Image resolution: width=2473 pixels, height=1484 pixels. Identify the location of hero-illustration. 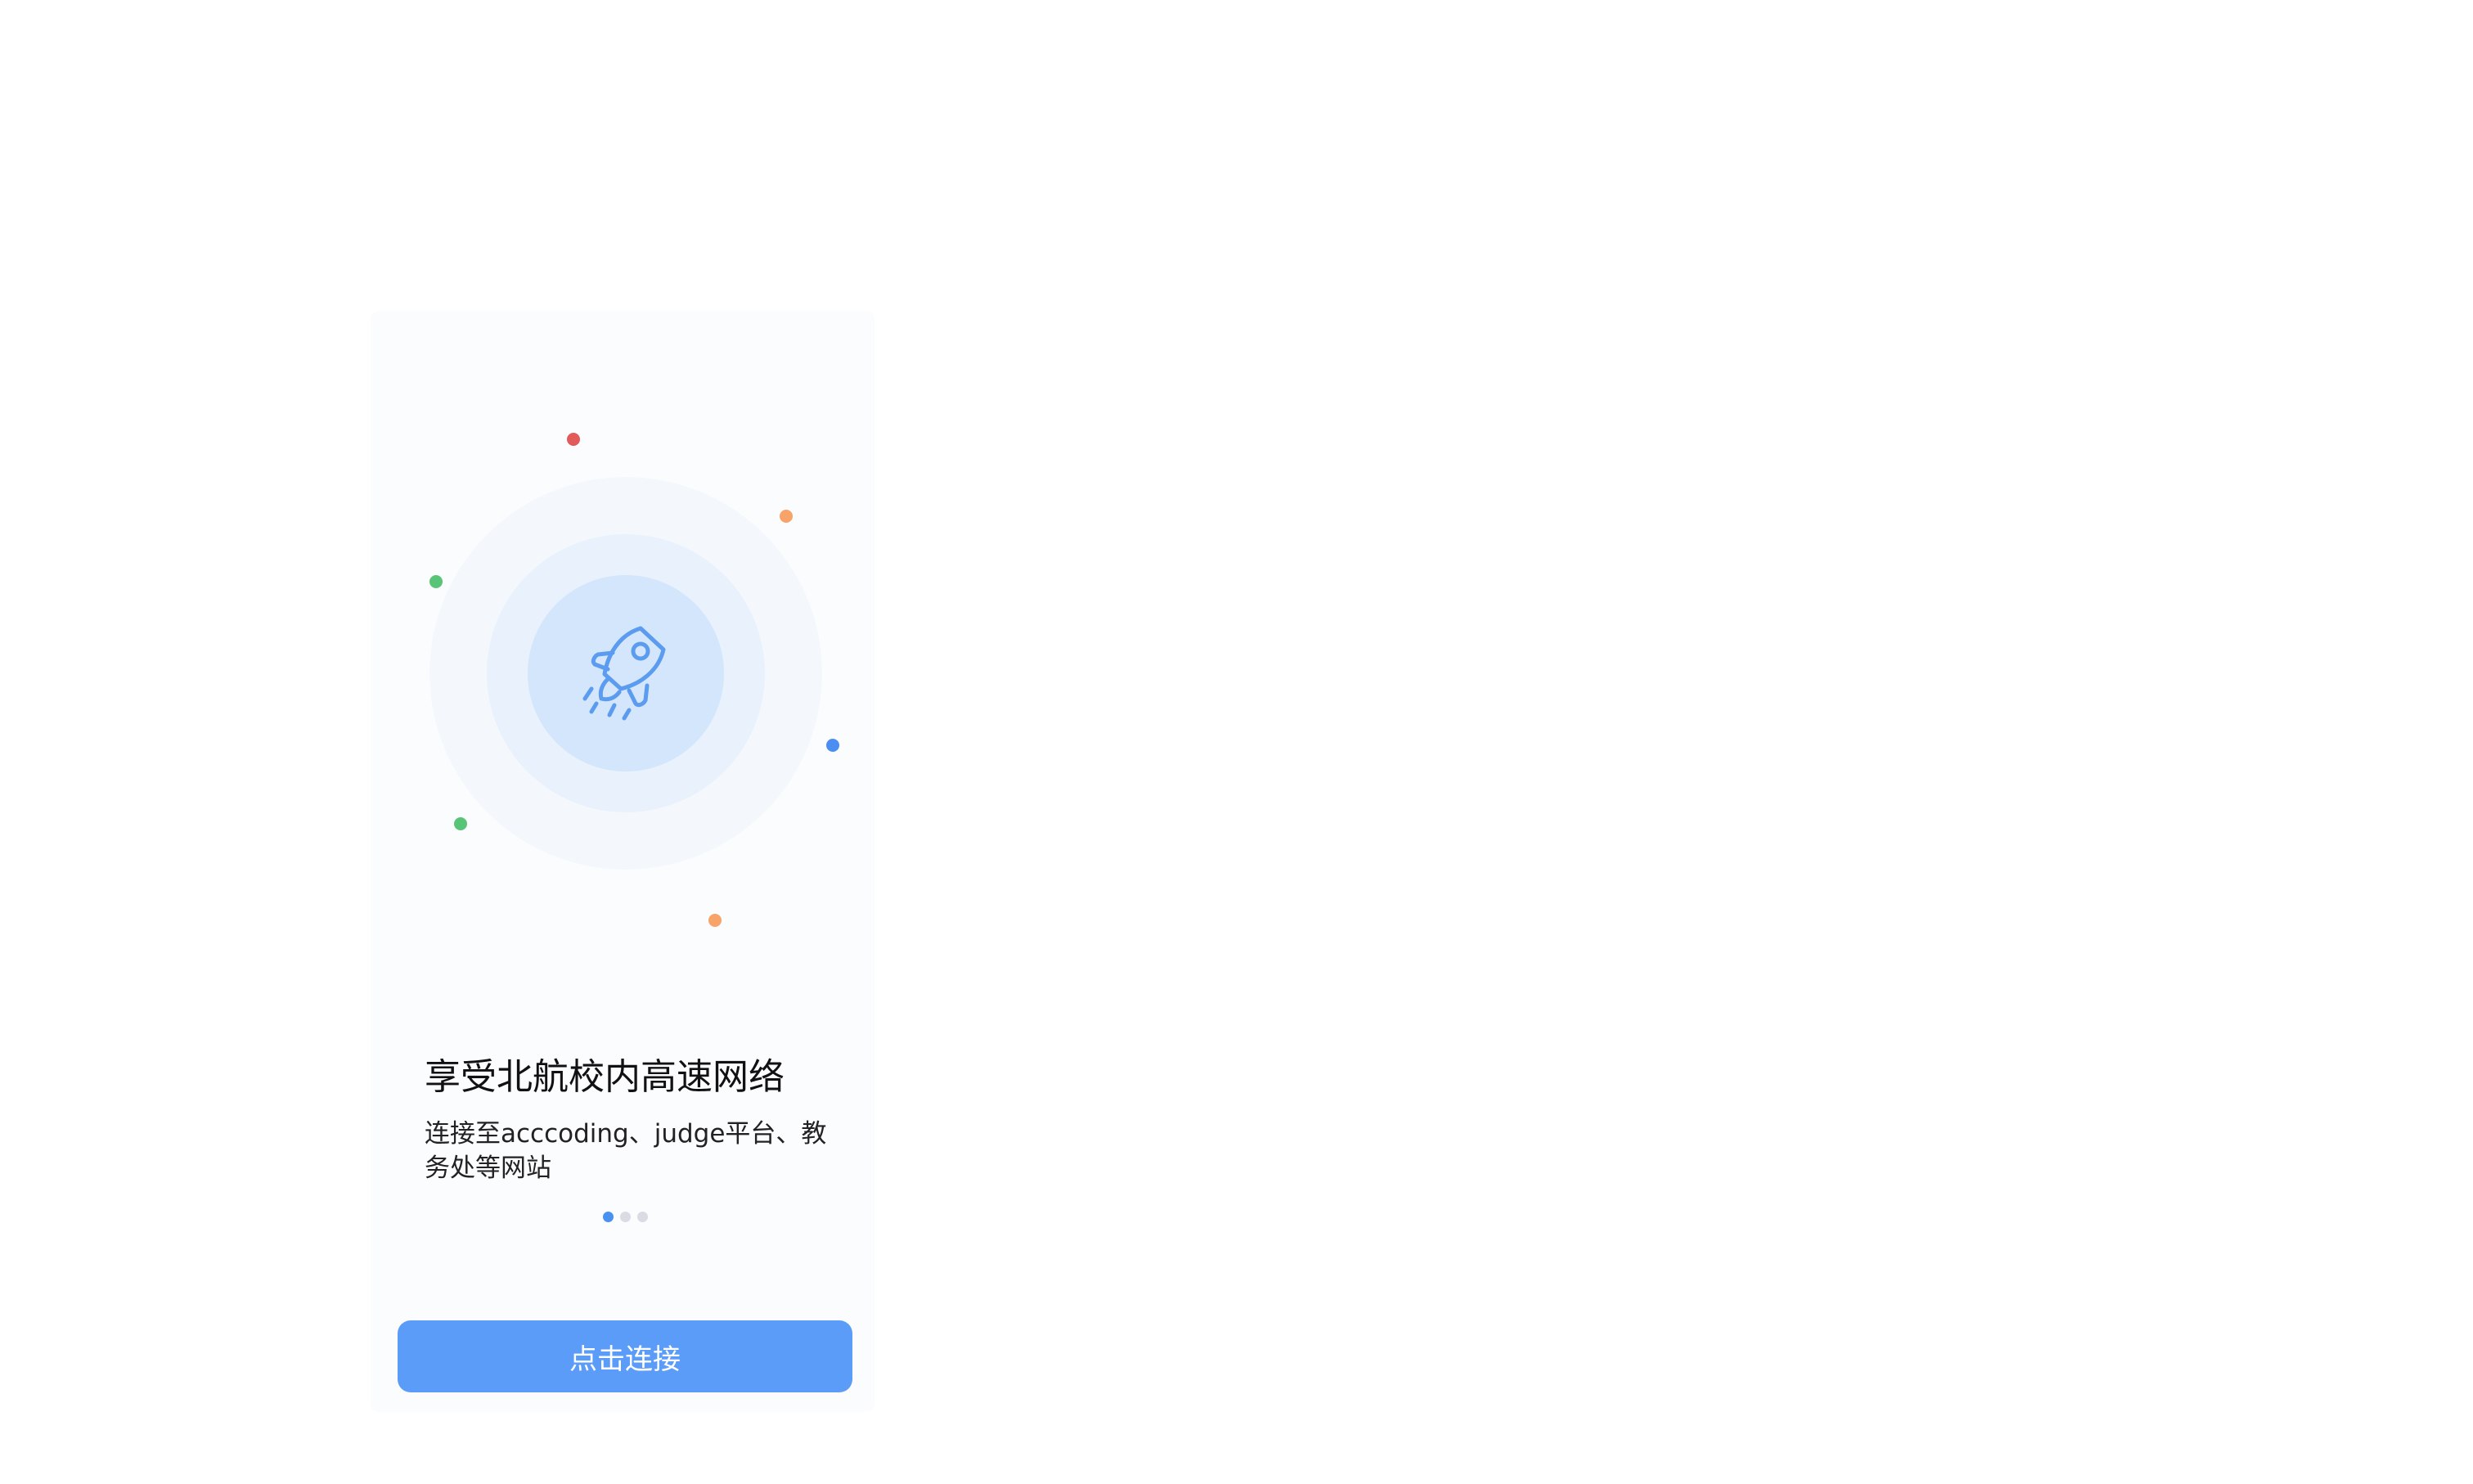
(623, 650).